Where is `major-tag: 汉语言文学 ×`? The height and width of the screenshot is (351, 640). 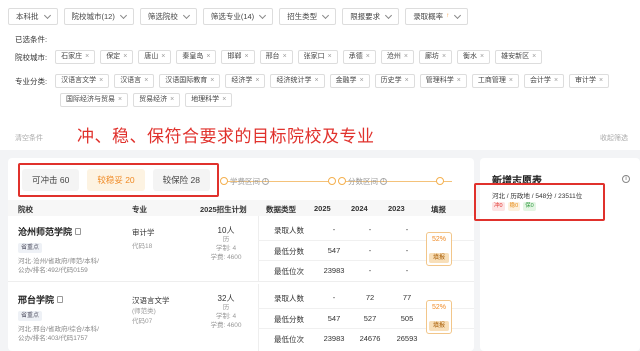
major-tag: 汉语言文学 × is located at coordinates (82, 81).